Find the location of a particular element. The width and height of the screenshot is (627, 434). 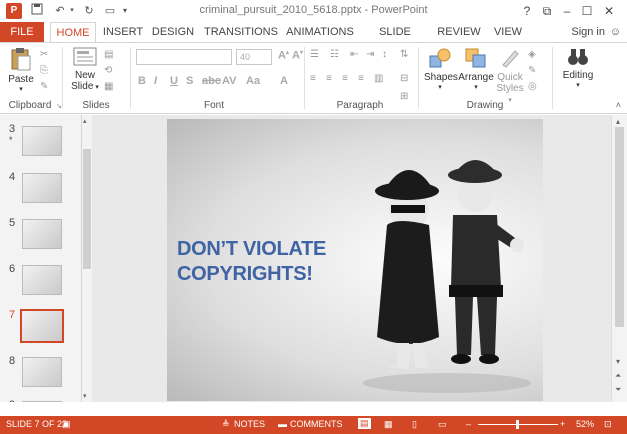

thumbnail-number: 8 is located at coordinates (12, 361).